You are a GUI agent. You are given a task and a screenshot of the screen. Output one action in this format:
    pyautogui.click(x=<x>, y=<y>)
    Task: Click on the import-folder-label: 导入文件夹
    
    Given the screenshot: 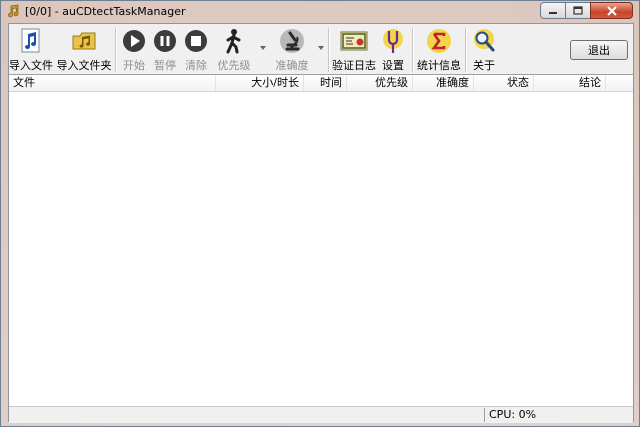 What is the action you would take?
    pyautogui.click(x=84, y=65)
    